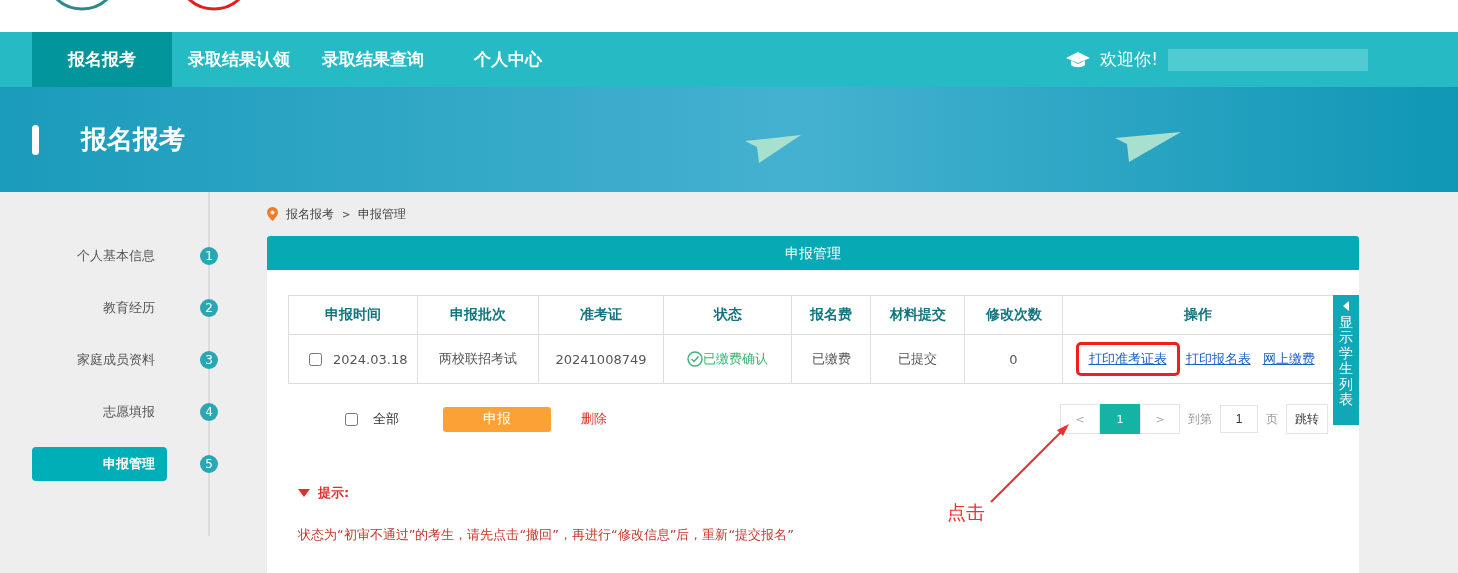 The width and height of the screenshot is (1458, 573). What do you see at coordinates (382, 214) in the screenshot?
I see `breadcrumb-current: 申报管理` at bounding box center [382, 214].